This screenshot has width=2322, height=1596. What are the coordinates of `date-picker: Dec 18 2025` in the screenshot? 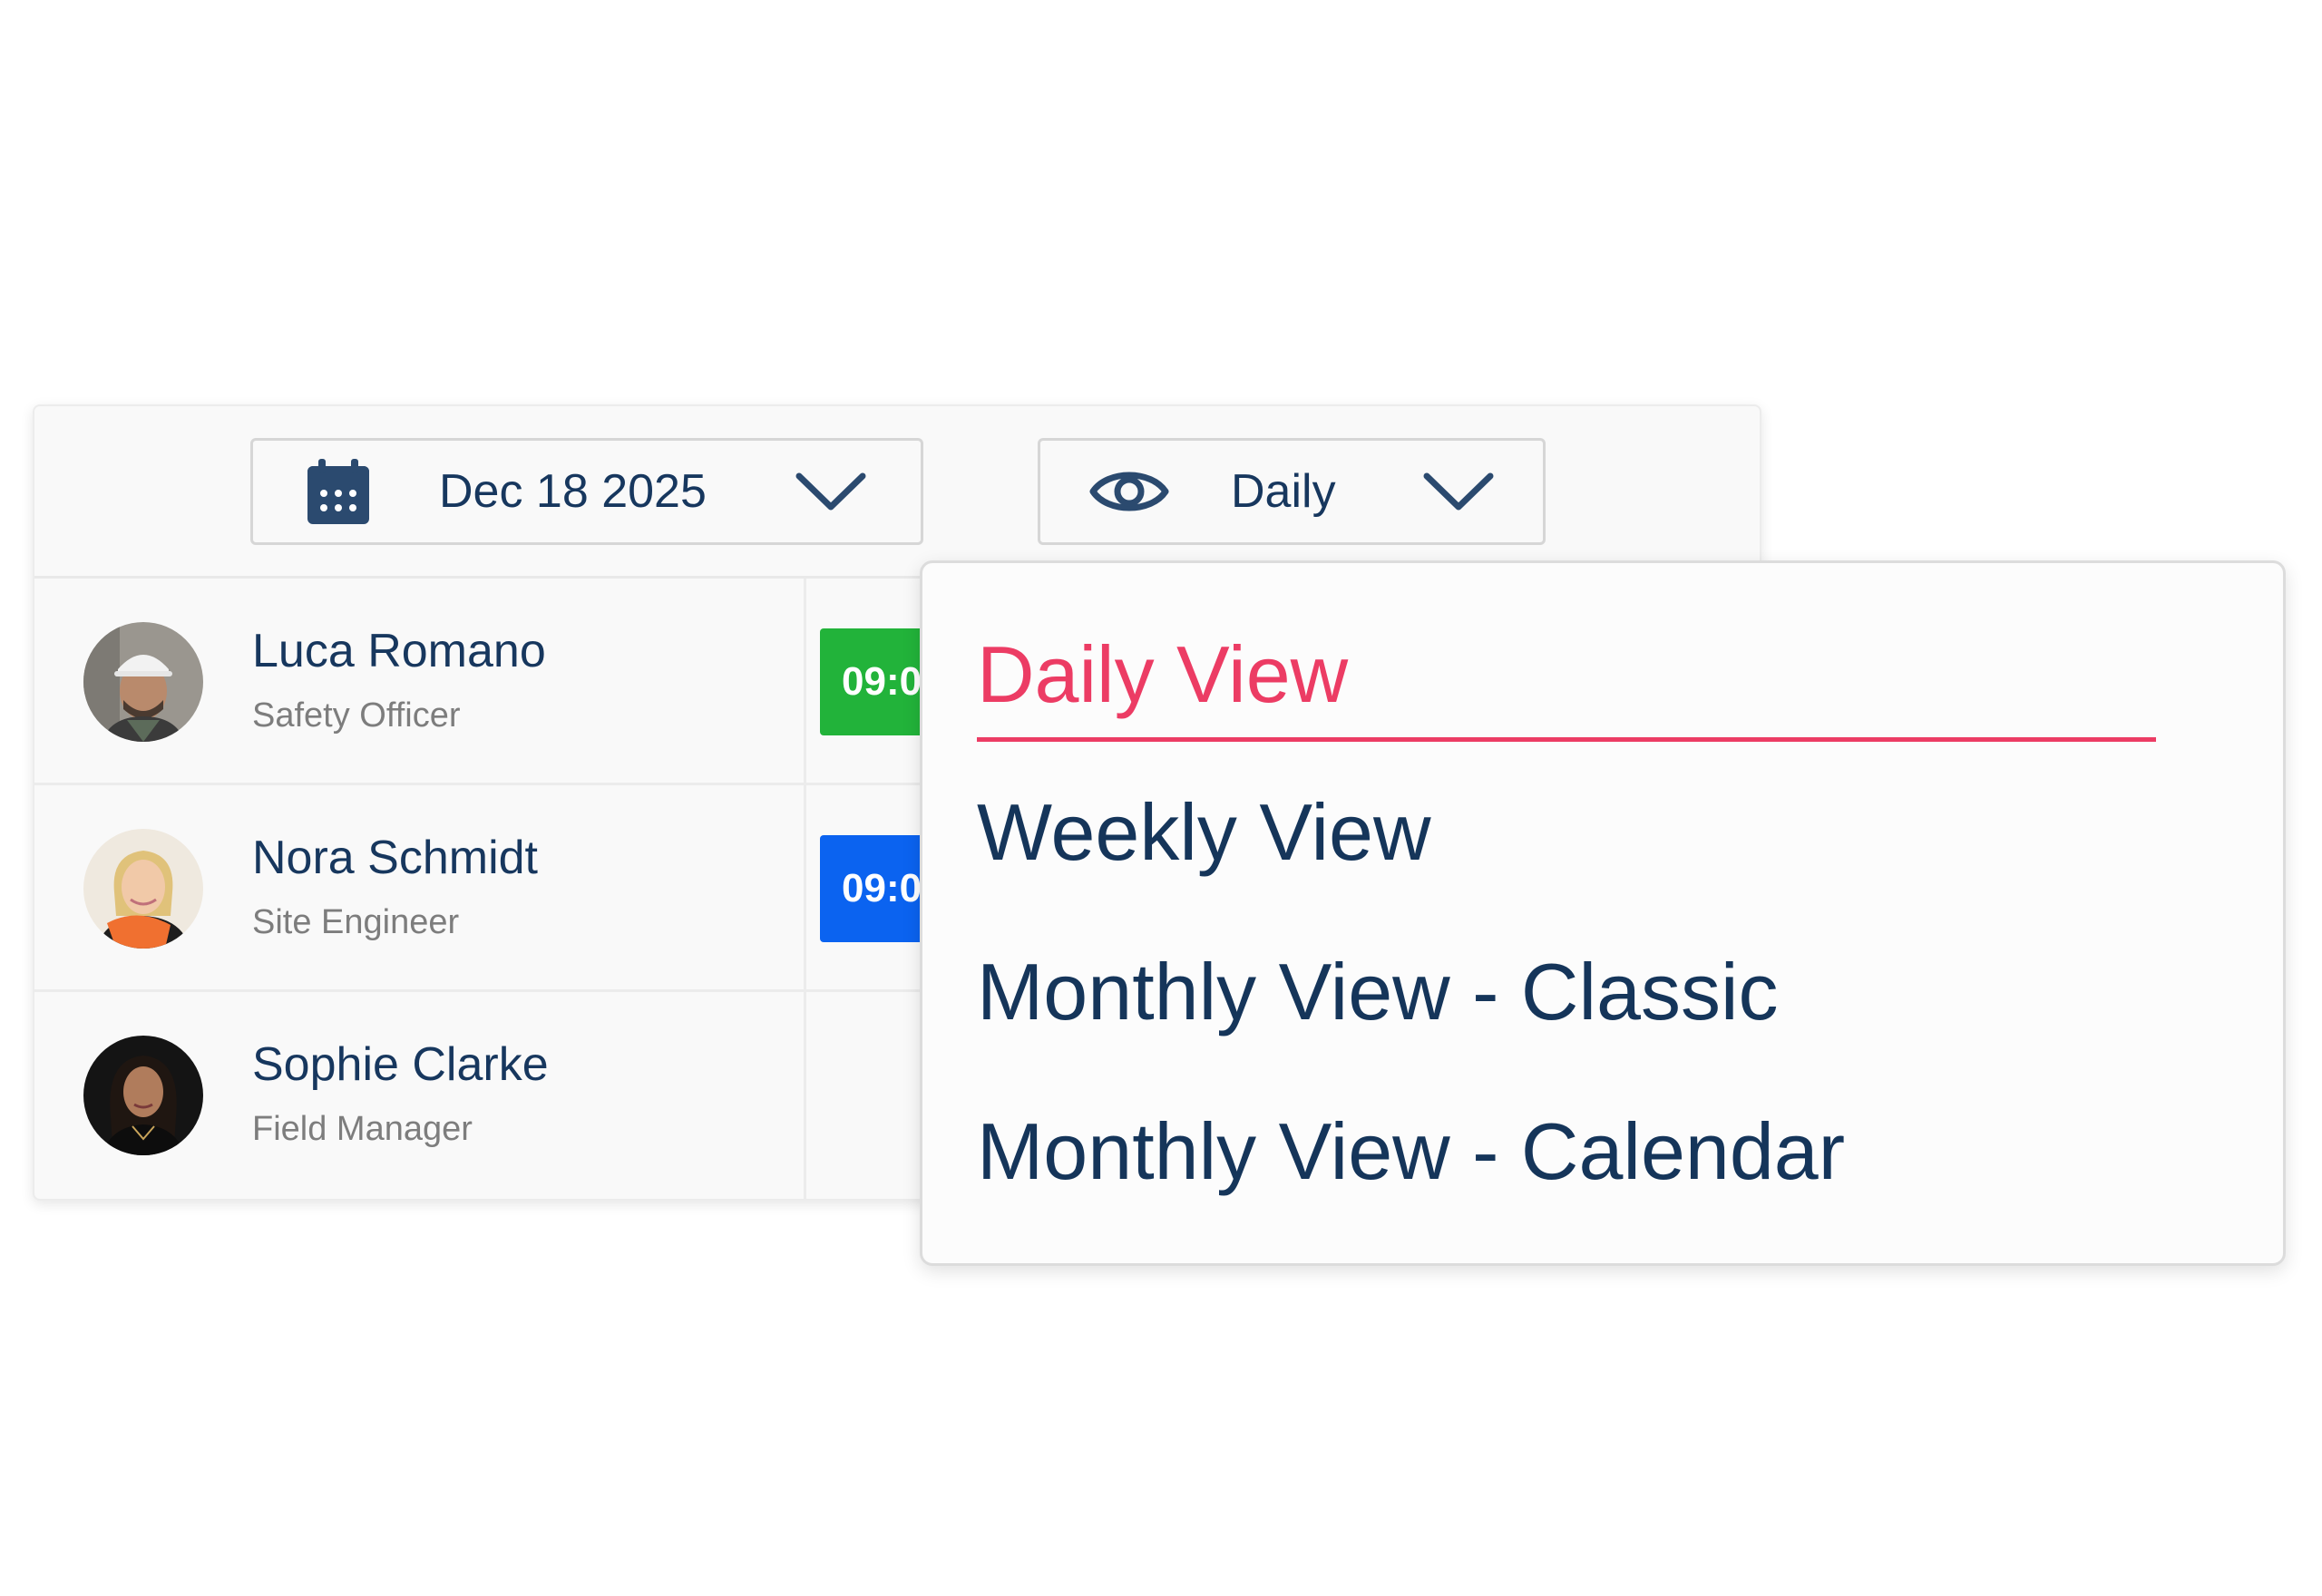 It's located at (586, 491).